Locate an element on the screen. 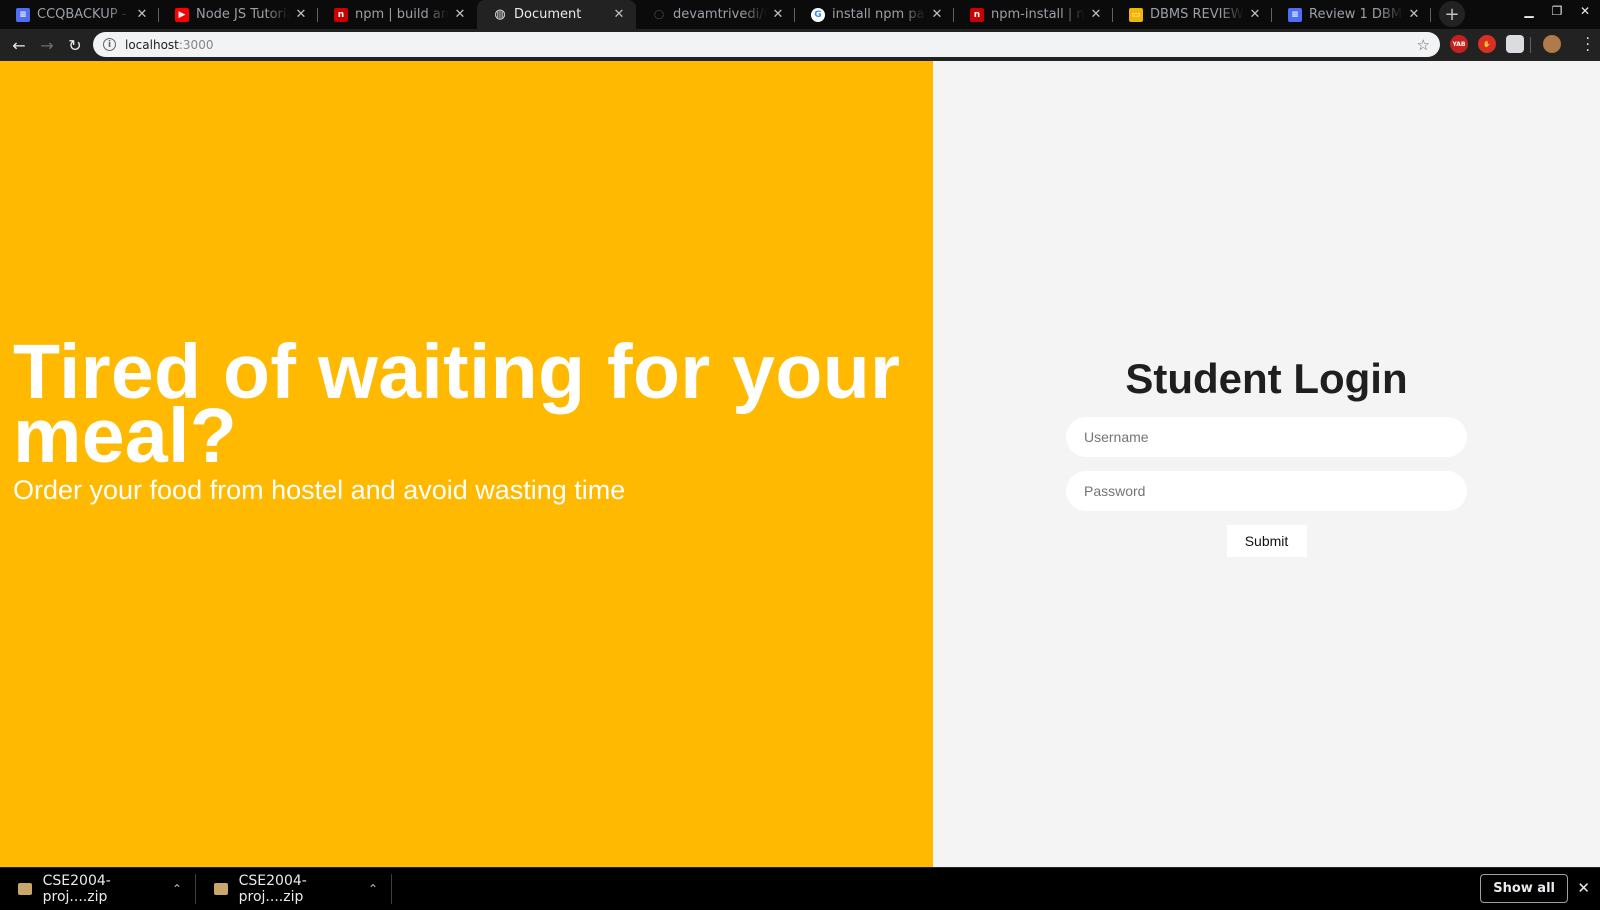  slides-icon: ▭ is located at coordinates (1136, 14).